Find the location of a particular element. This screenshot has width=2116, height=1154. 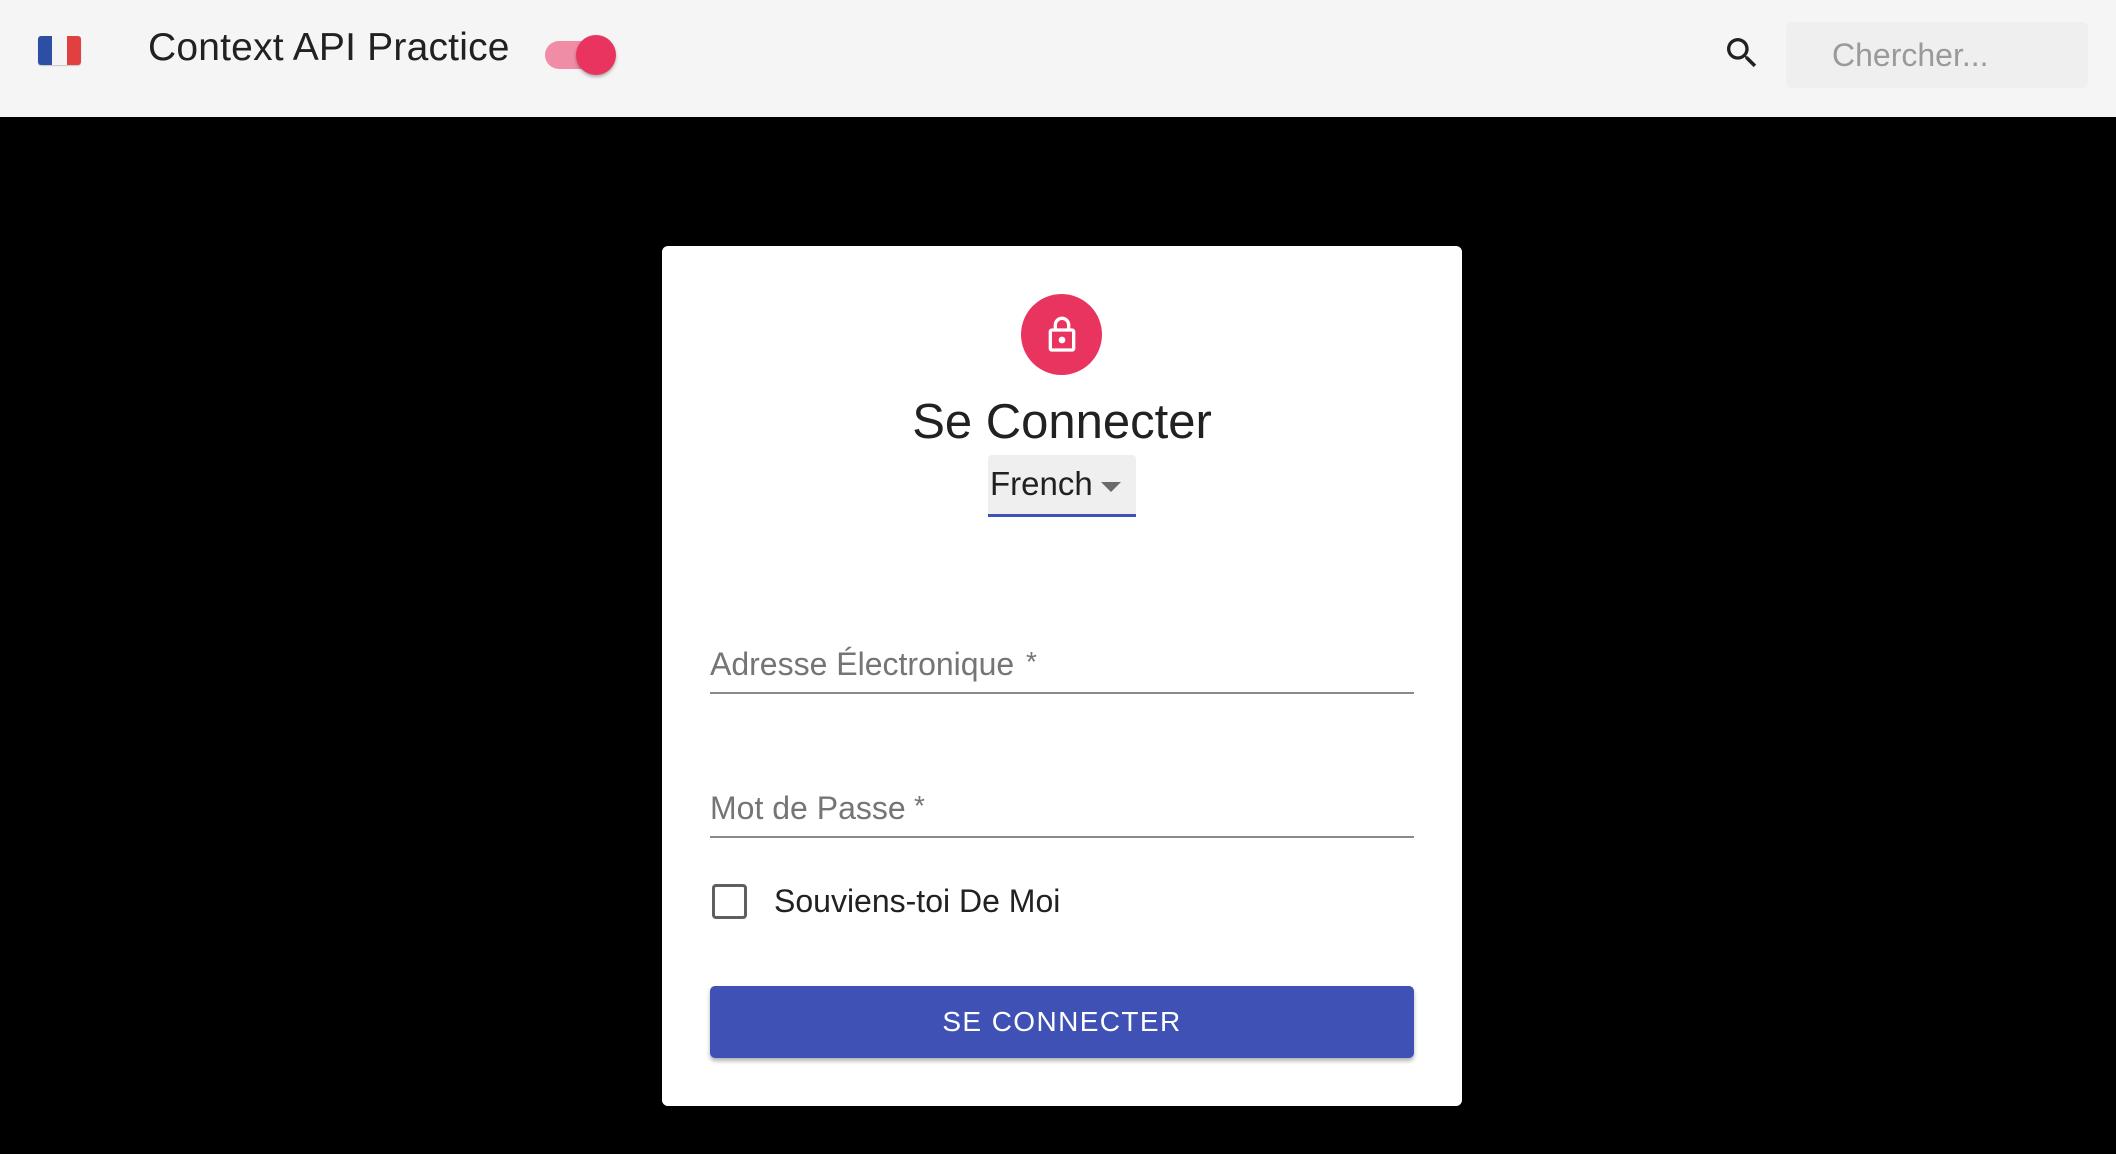

search-icon is located at coordinates (1742, 53).